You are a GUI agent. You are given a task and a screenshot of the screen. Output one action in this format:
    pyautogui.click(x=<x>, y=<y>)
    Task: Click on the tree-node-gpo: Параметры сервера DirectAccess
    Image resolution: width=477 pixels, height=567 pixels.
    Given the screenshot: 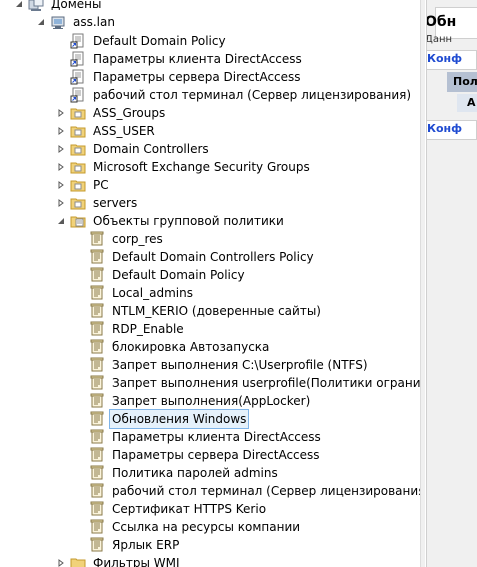 What is the action you would take?
    pyautogui.click(x=205, y=455)
    